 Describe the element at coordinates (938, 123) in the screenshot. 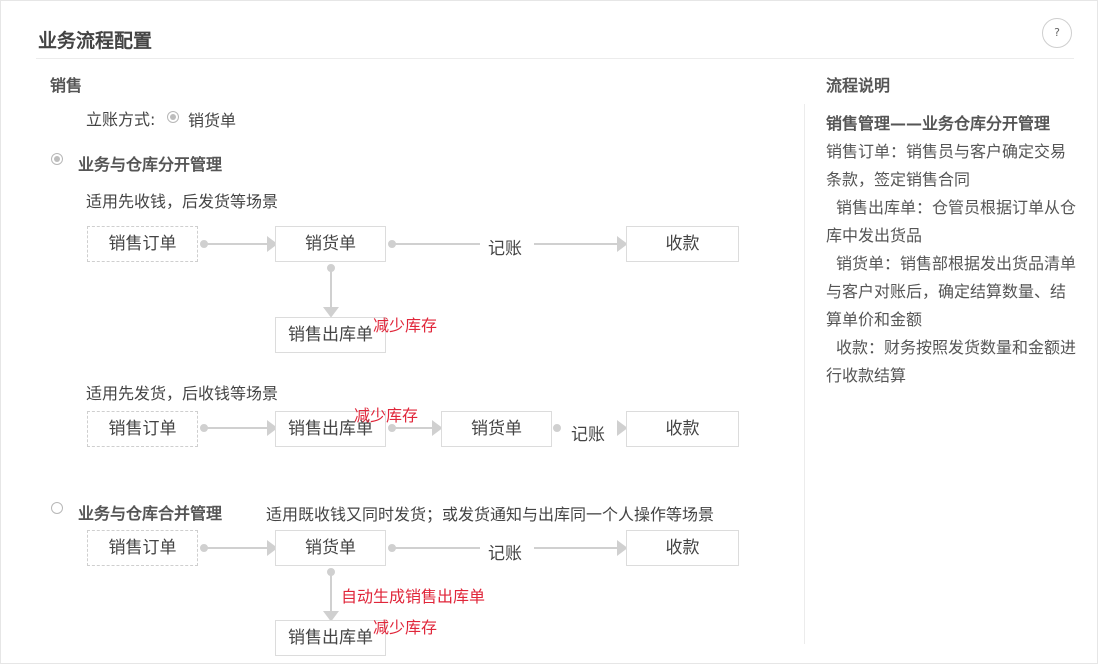

I see `explain-heading: 销售管理——业务仓库分开管理` at that location.